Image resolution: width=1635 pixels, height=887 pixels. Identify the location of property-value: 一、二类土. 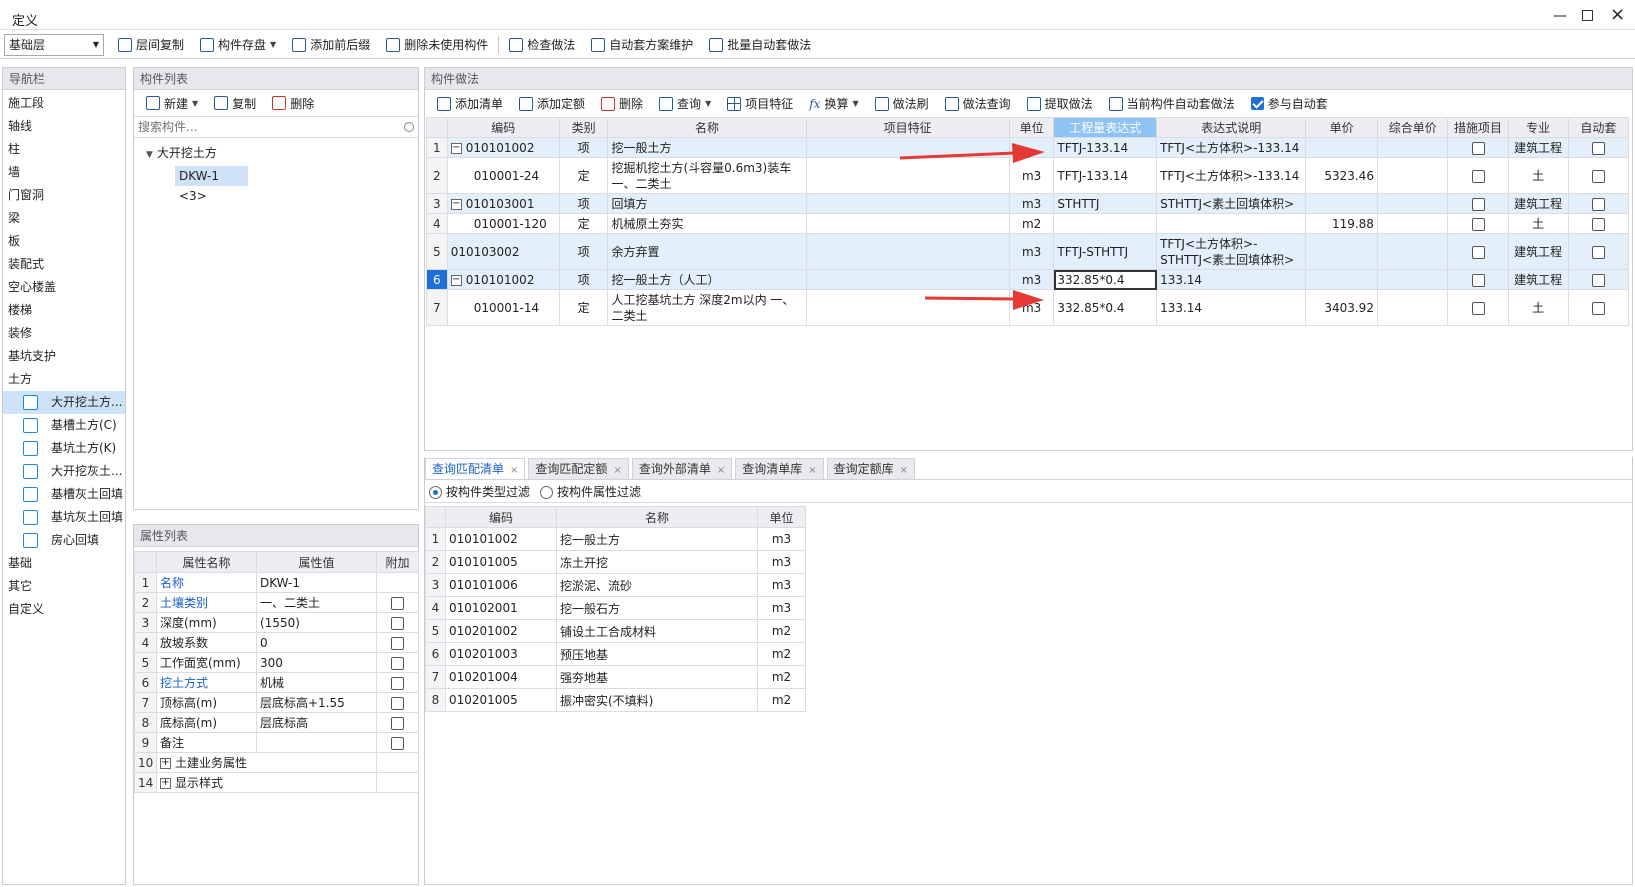
(316, 602).